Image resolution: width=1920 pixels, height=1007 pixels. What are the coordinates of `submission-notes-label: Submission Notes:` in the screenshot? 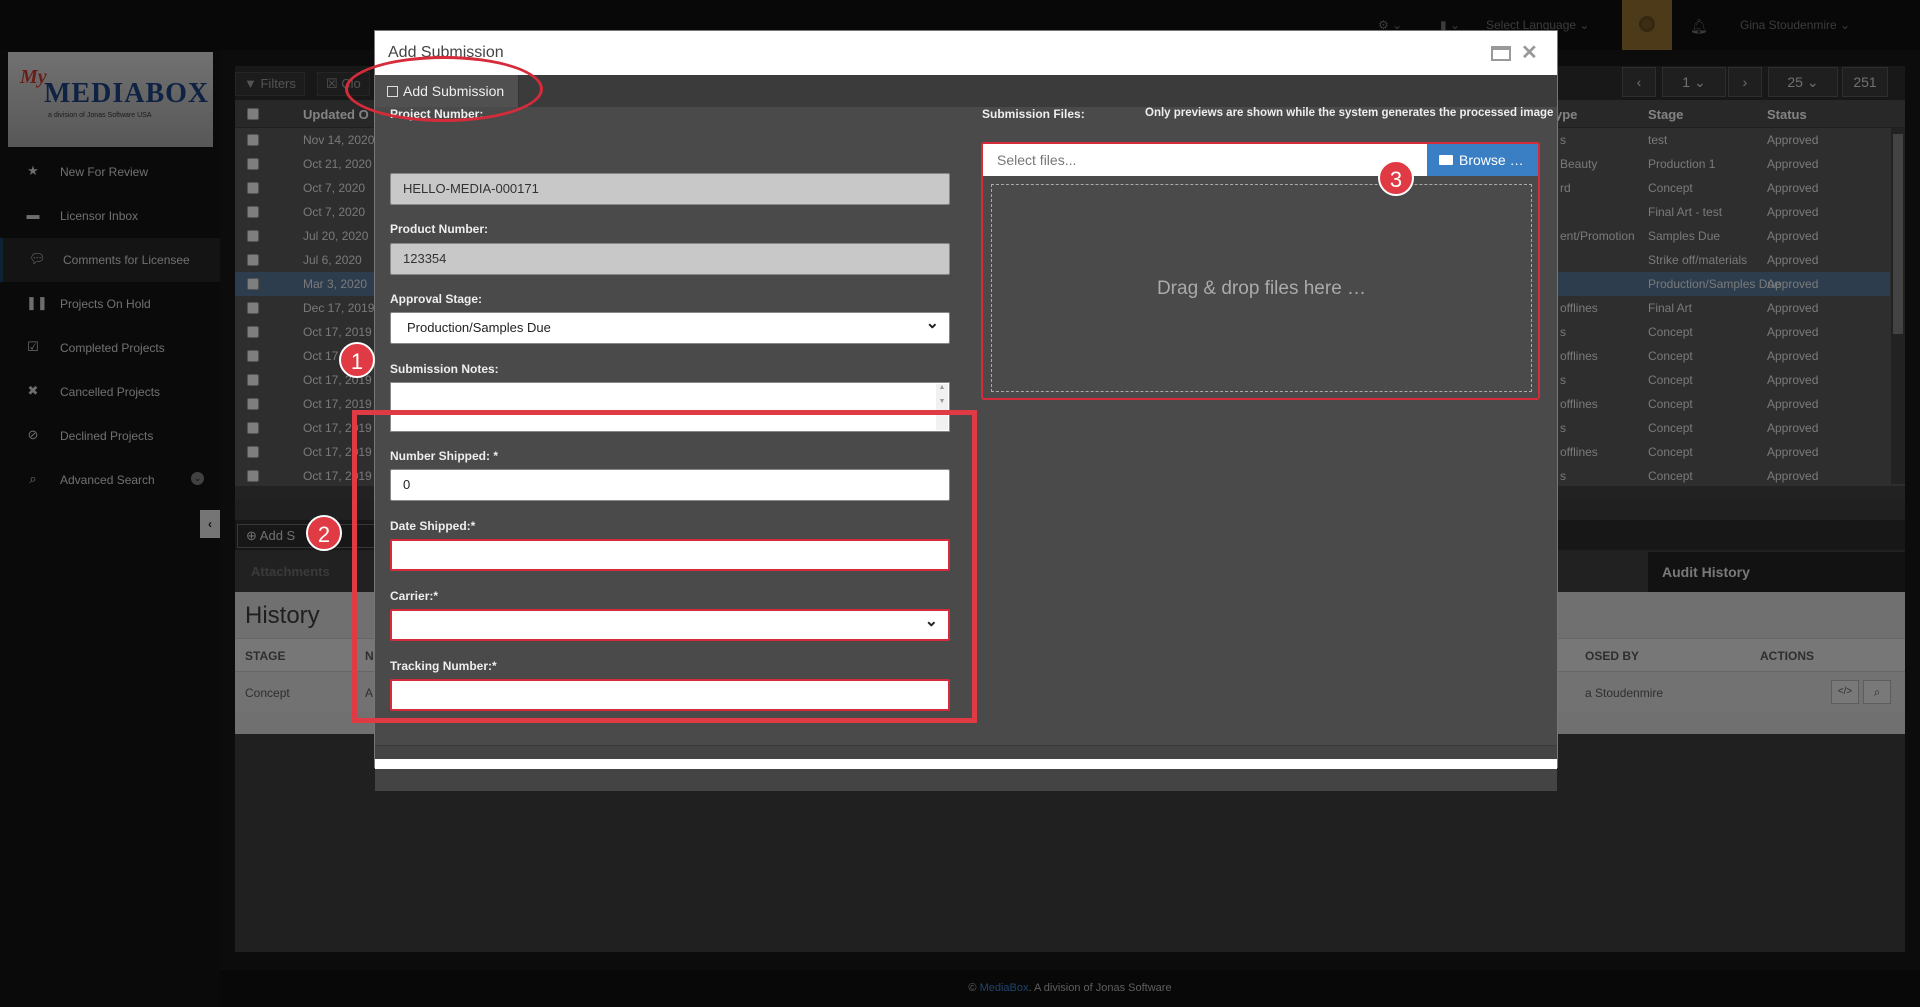 It's located at (444, 369).